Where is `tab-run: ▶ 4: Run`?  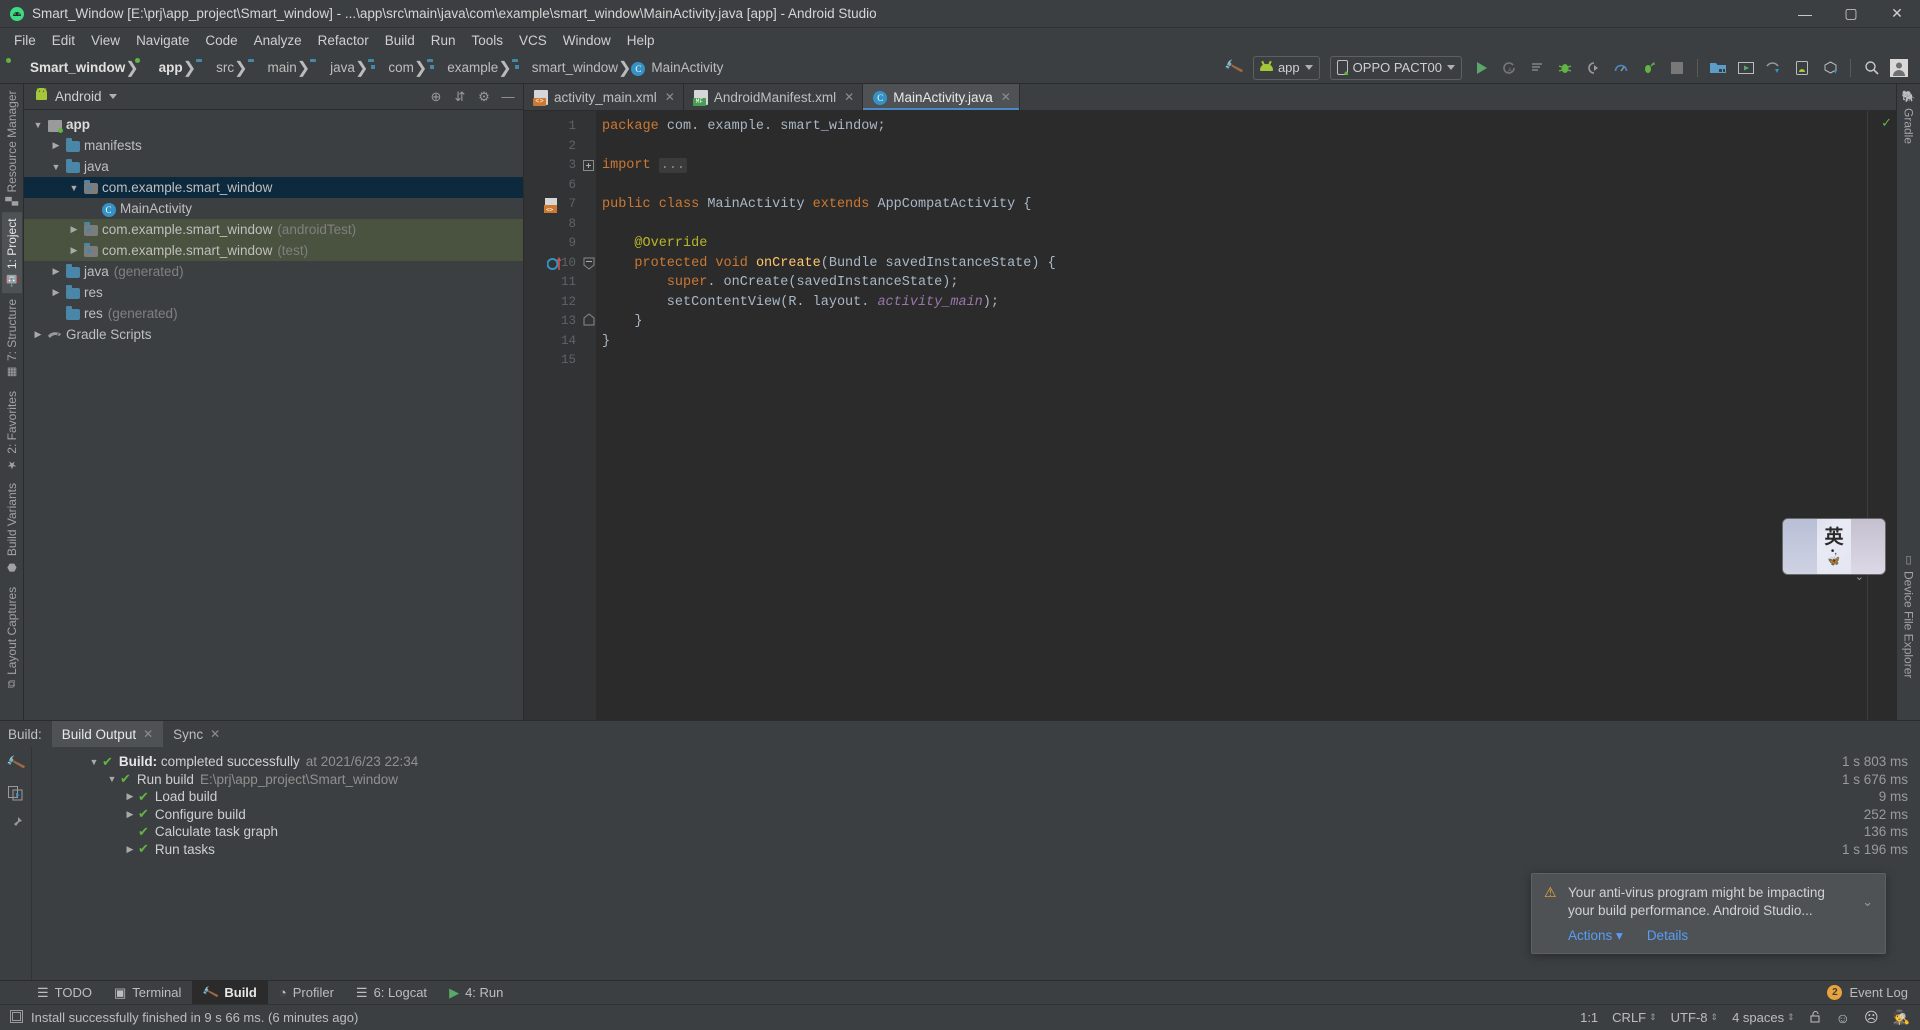
tab-run: ▶ 4: Run is located at coordinates (476, 992).